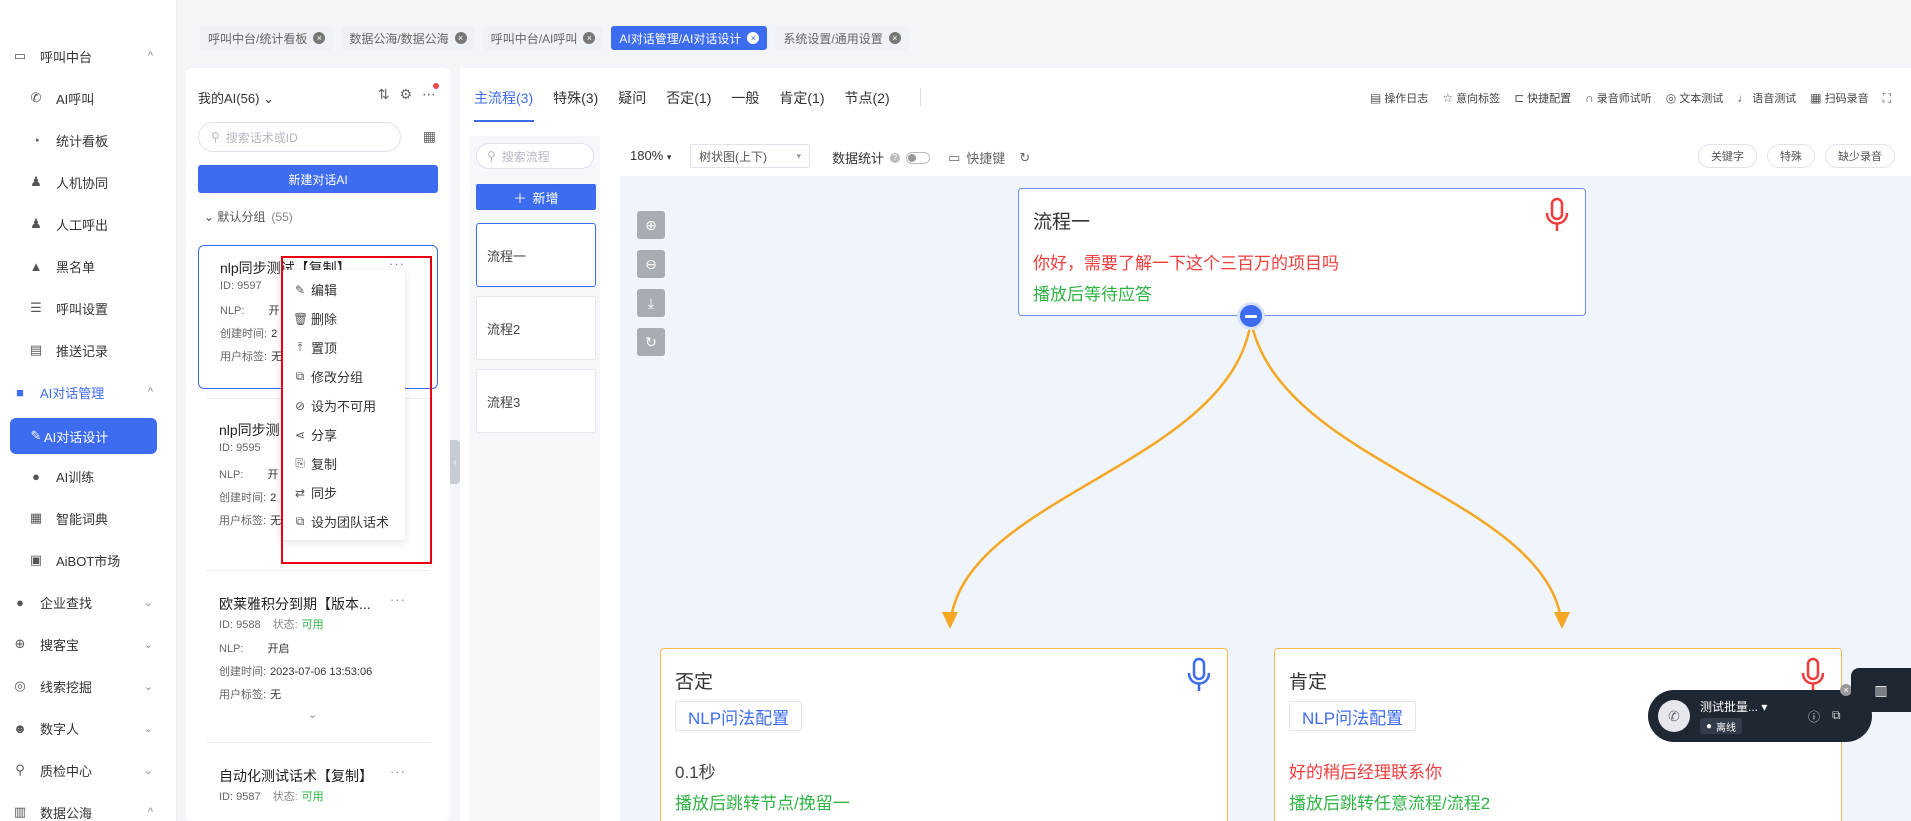  Describe the element at coordinates (503, 98) in the screenshot. I see `tab-main-flow: 主流程(3)` at that location.